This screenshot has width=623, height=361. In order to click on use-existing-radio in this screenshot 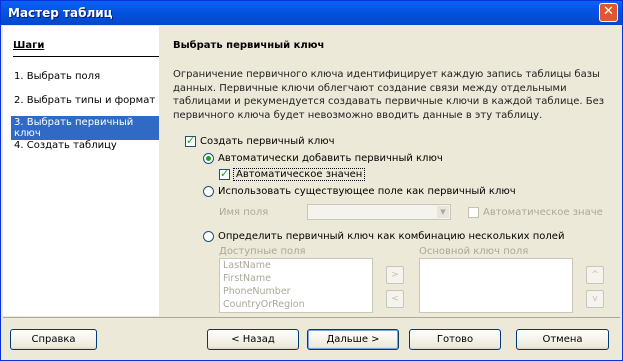, I will do `click(208, 191)`.